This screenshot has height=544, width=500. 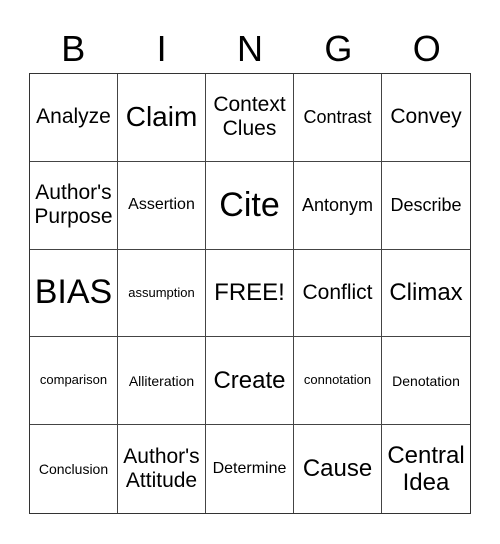 What do you see at coordinates (162, 293) in the screenshot?
I see `bingo-cell: assumption` at bounding box center [162, 293].